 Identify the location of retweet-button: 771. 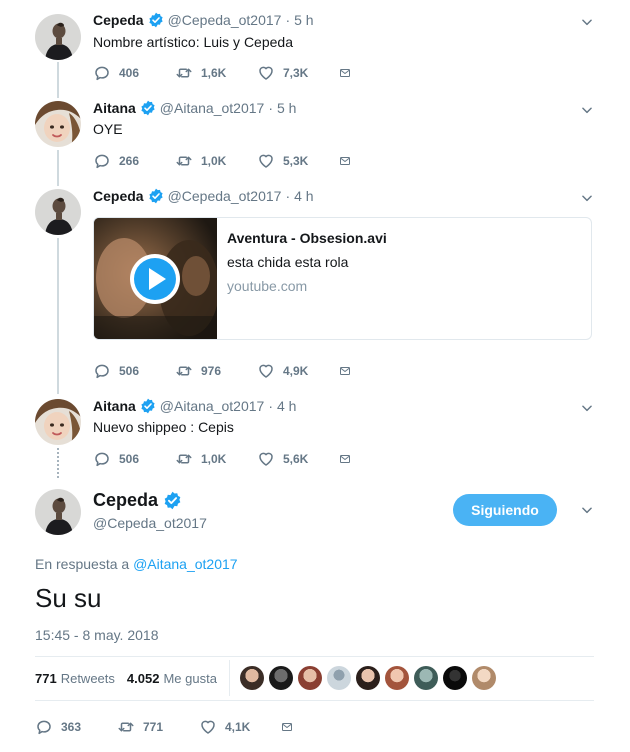
(158, 727).